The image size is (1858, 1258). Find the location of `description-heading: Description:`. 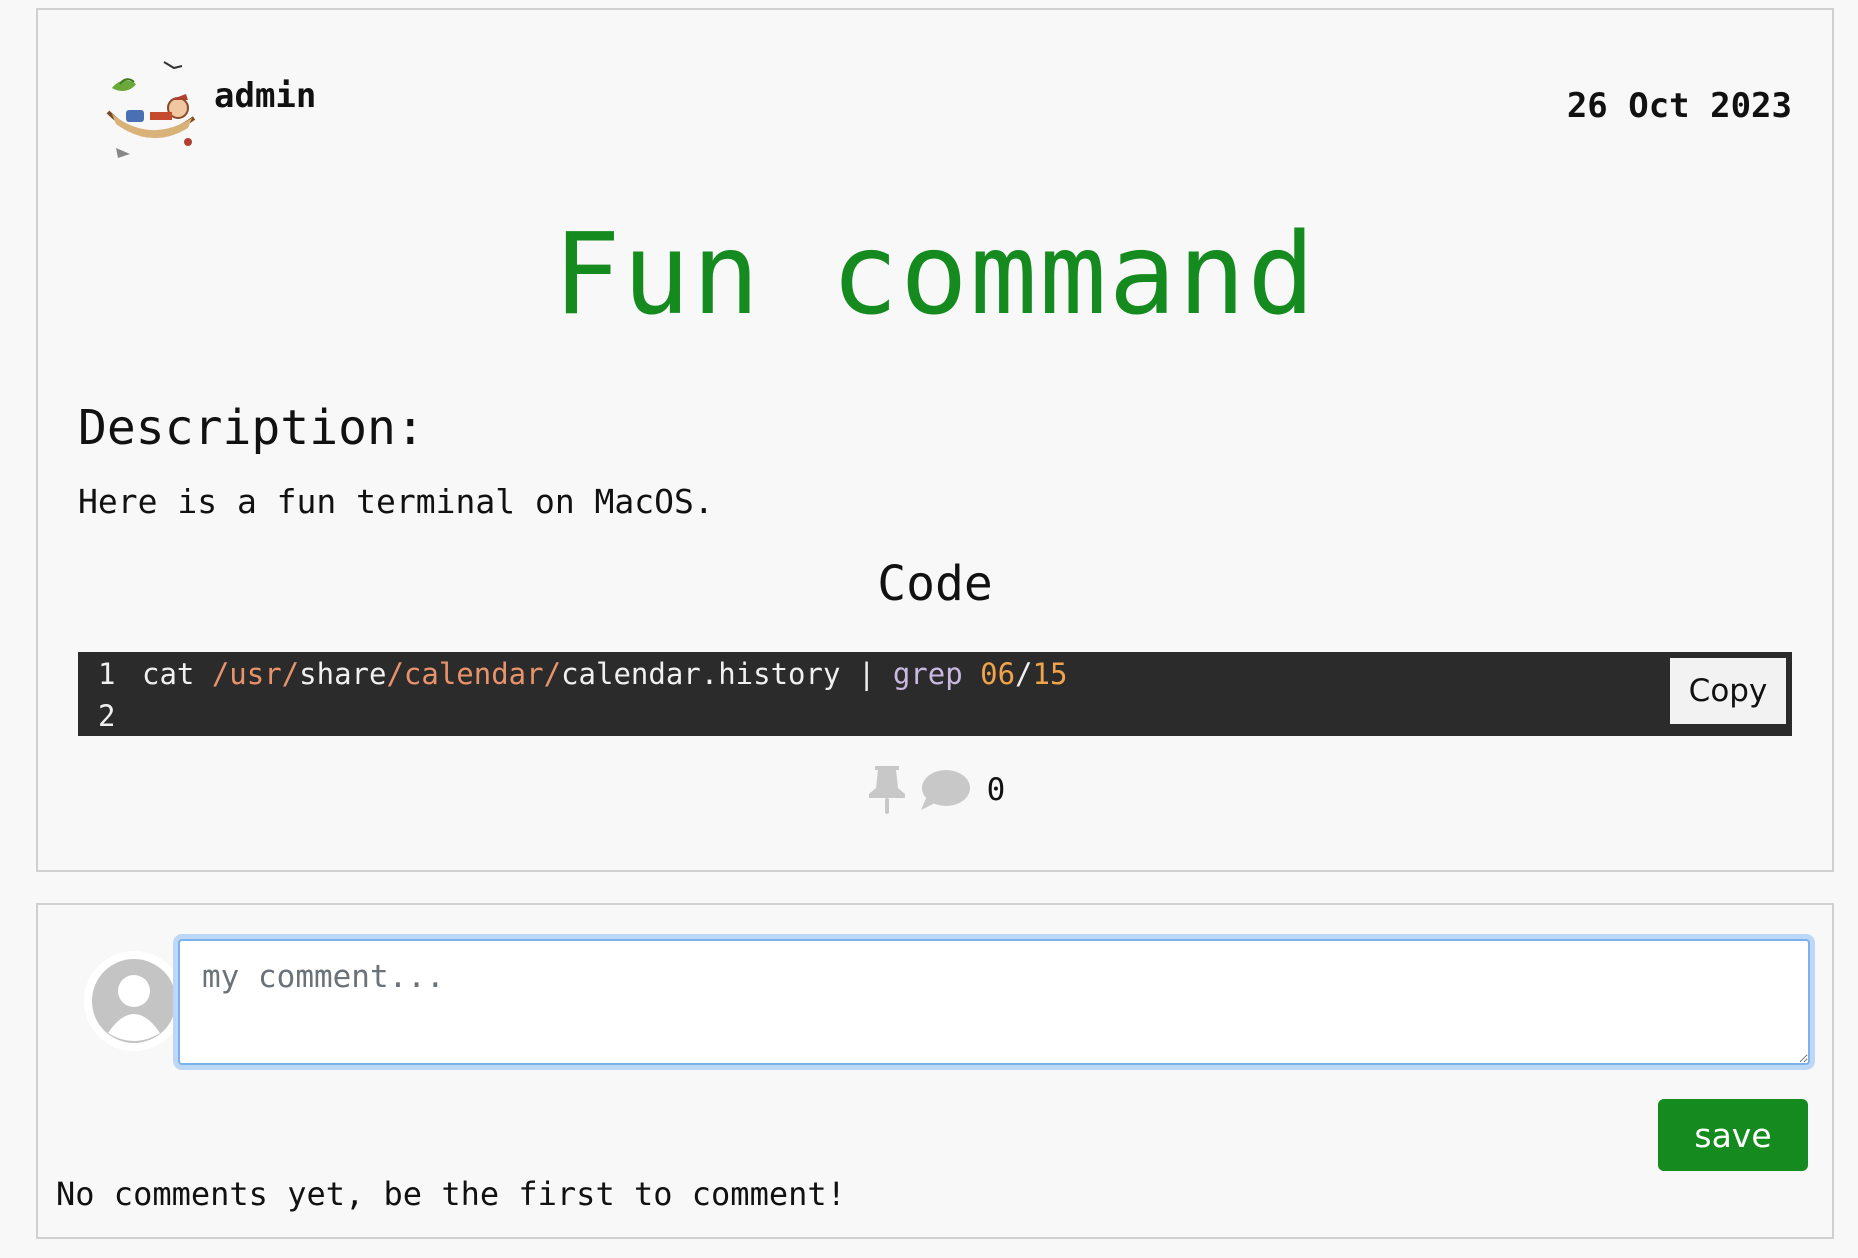

description-heading: Description: is located at coordinates (251, 428).